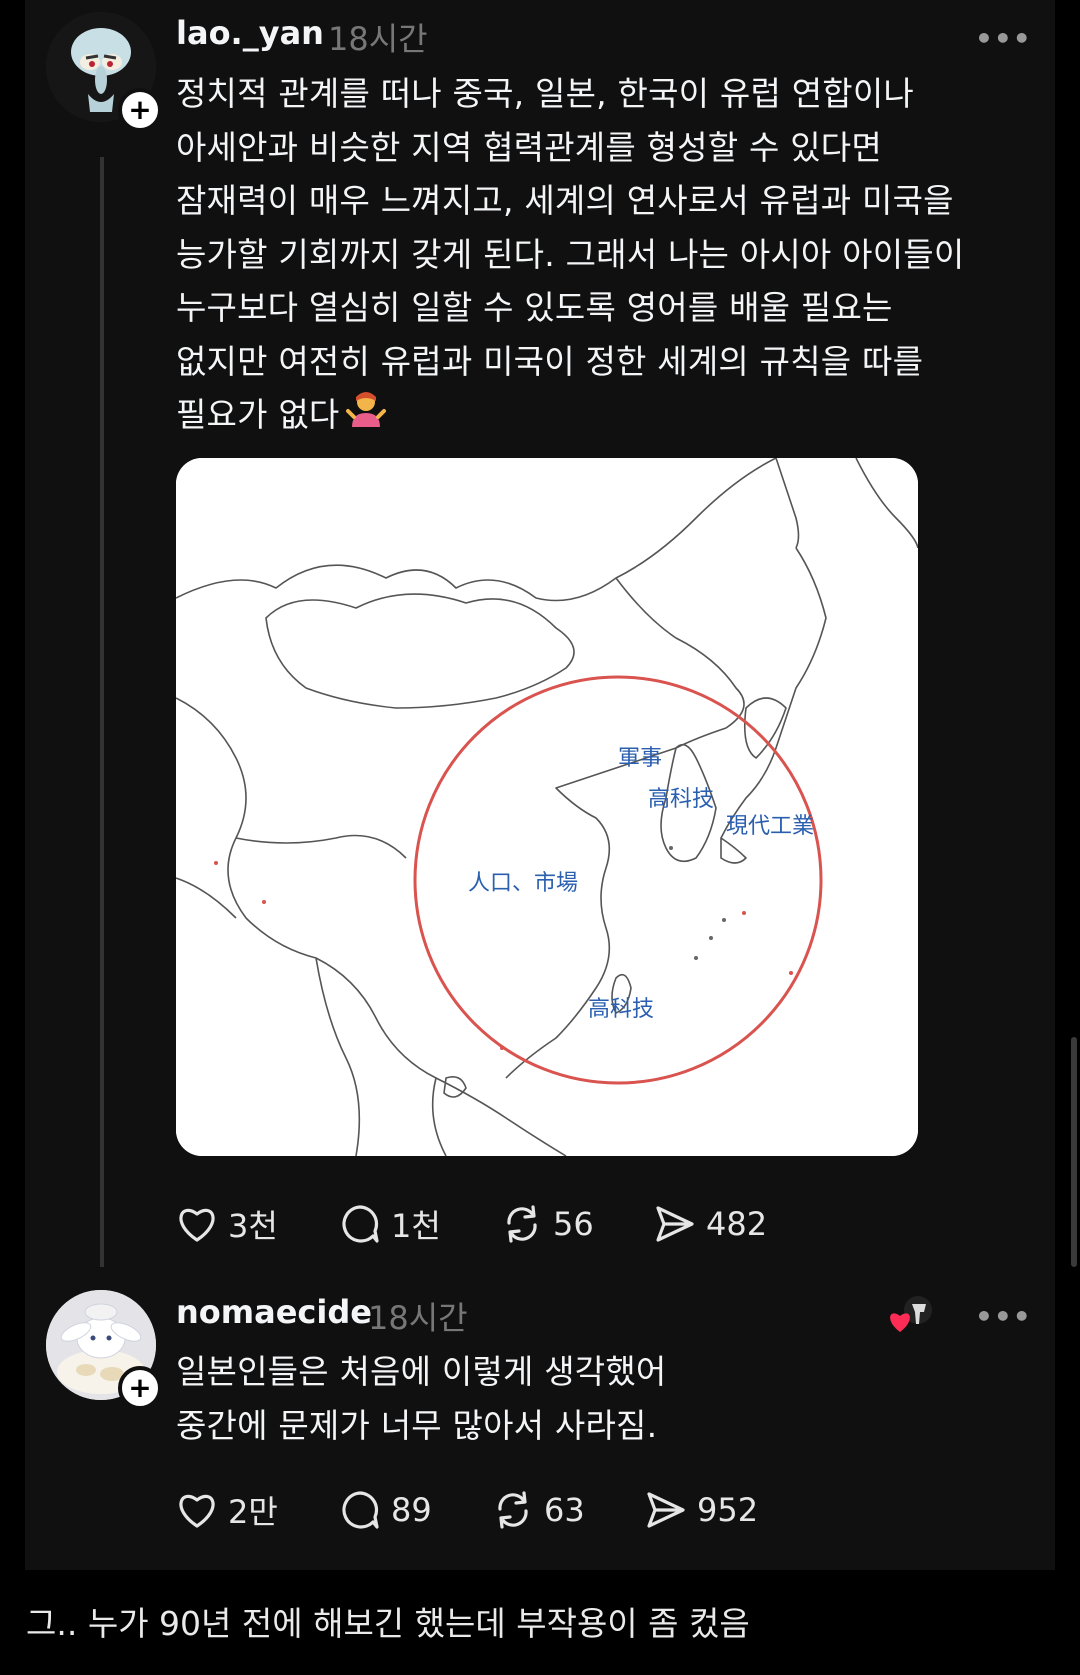 The width and height of the screenshot is (1080, 1675). I want to click on repost-button: 56, so click(577, 1224).